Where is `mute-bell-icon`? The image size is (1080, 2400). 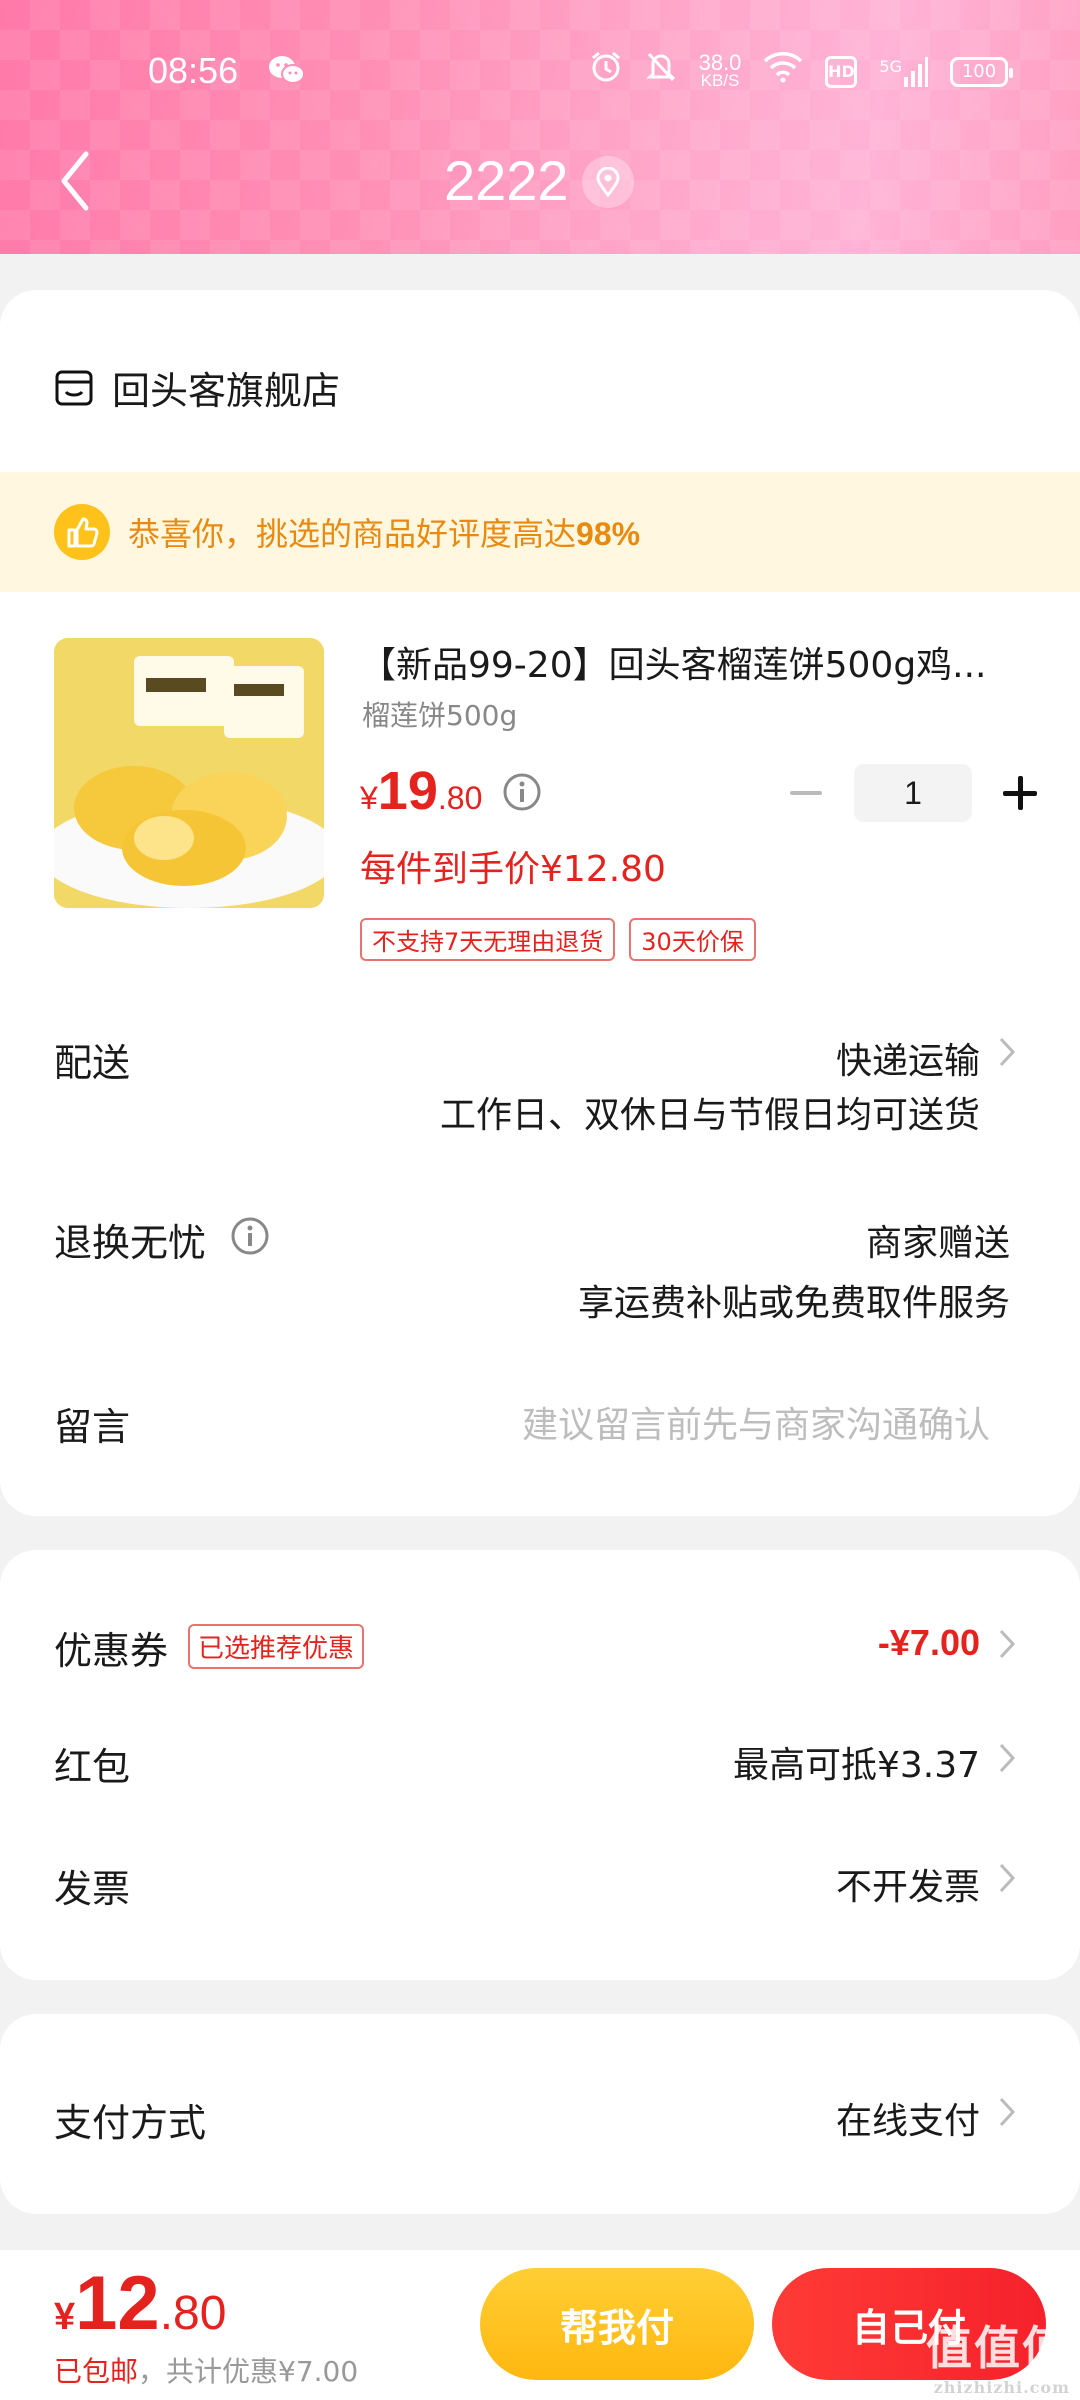 mute-bell-icon is located at coordinates (661, 71).